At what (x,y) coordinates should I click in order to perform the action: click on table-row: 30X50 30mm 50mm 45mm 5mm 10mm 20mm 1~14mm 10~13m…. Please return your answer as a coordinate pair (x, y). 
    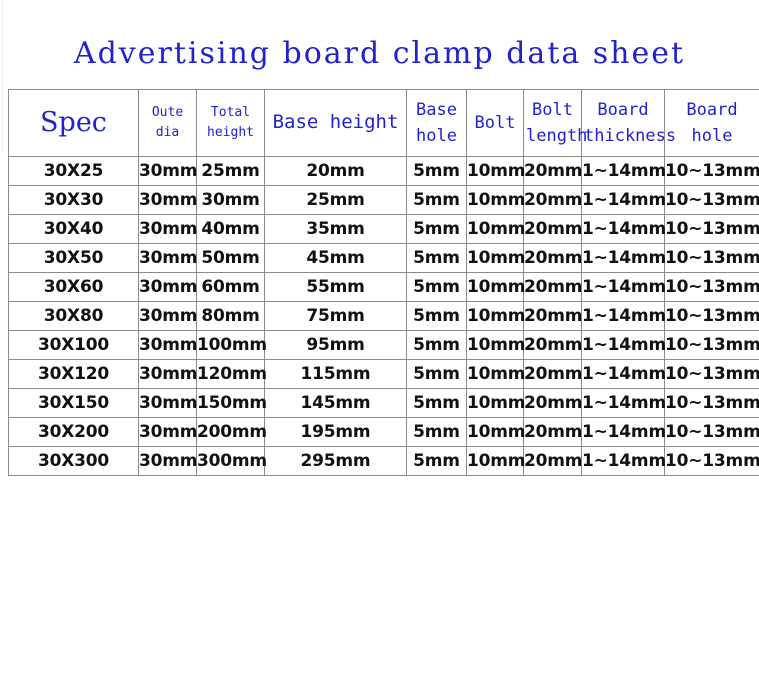
    Looking at the image, I should click on (383, 258).